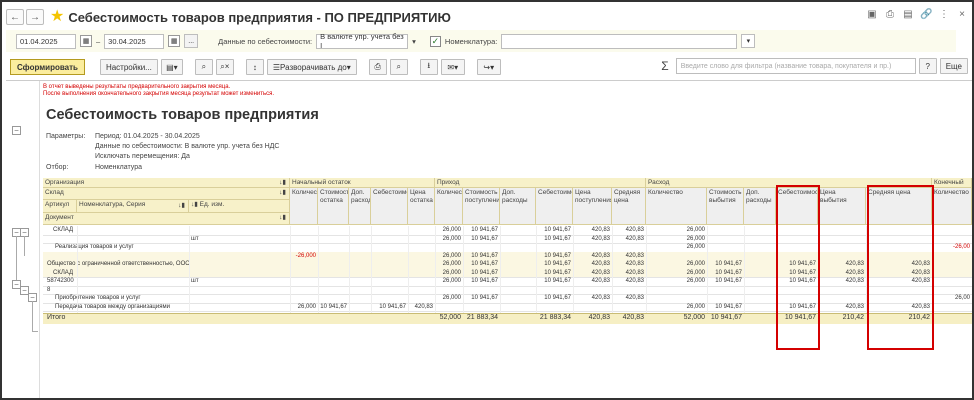 This screenshot has width=974, height=400. I want to click on row-label: Реализация товаров и услуг, so click(94, 247).